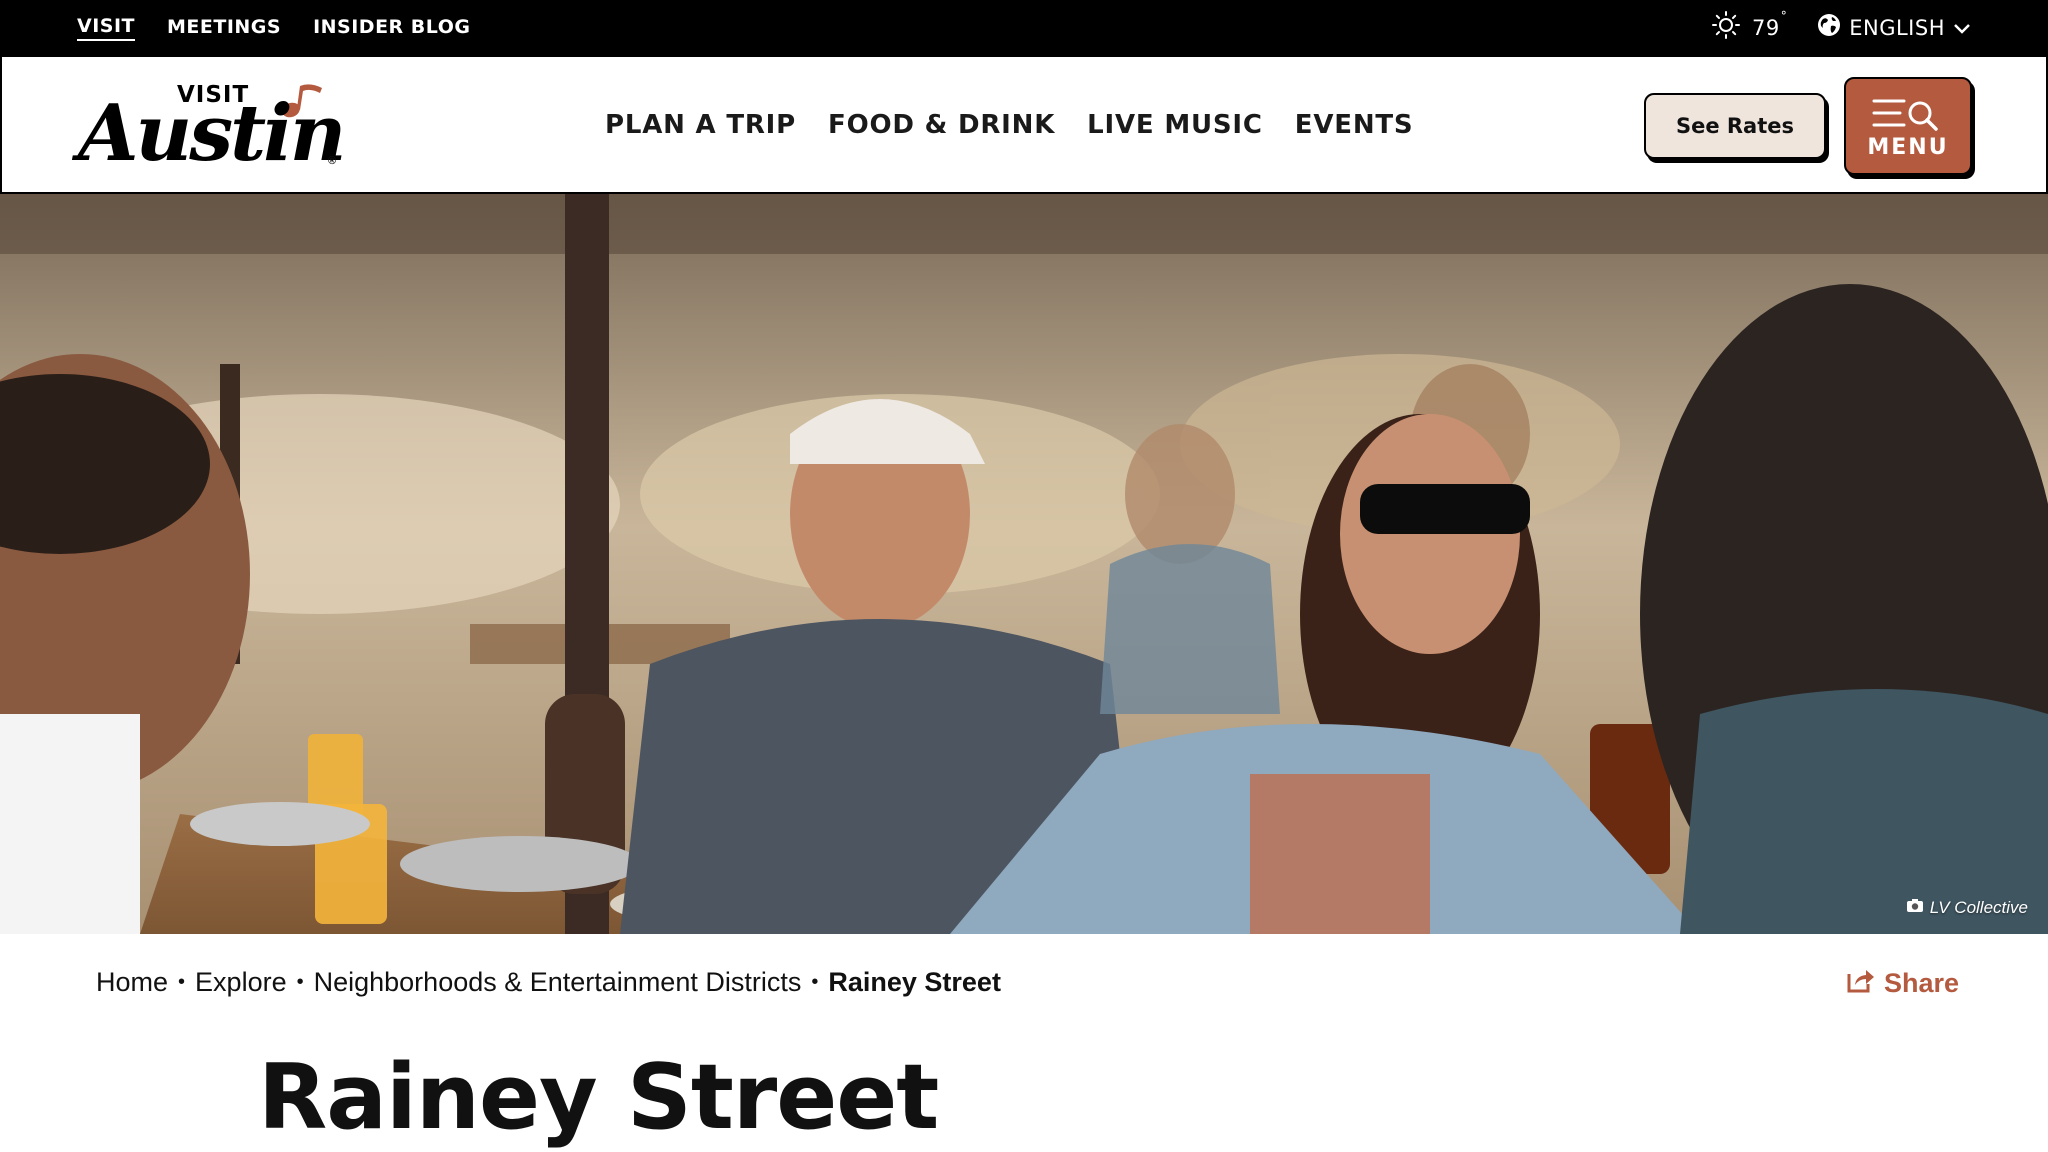  Describe the element at coordinates (391, 28) in the screenshot. I see `utility-link-insider-blog: INSIDER BLOG` at that location.